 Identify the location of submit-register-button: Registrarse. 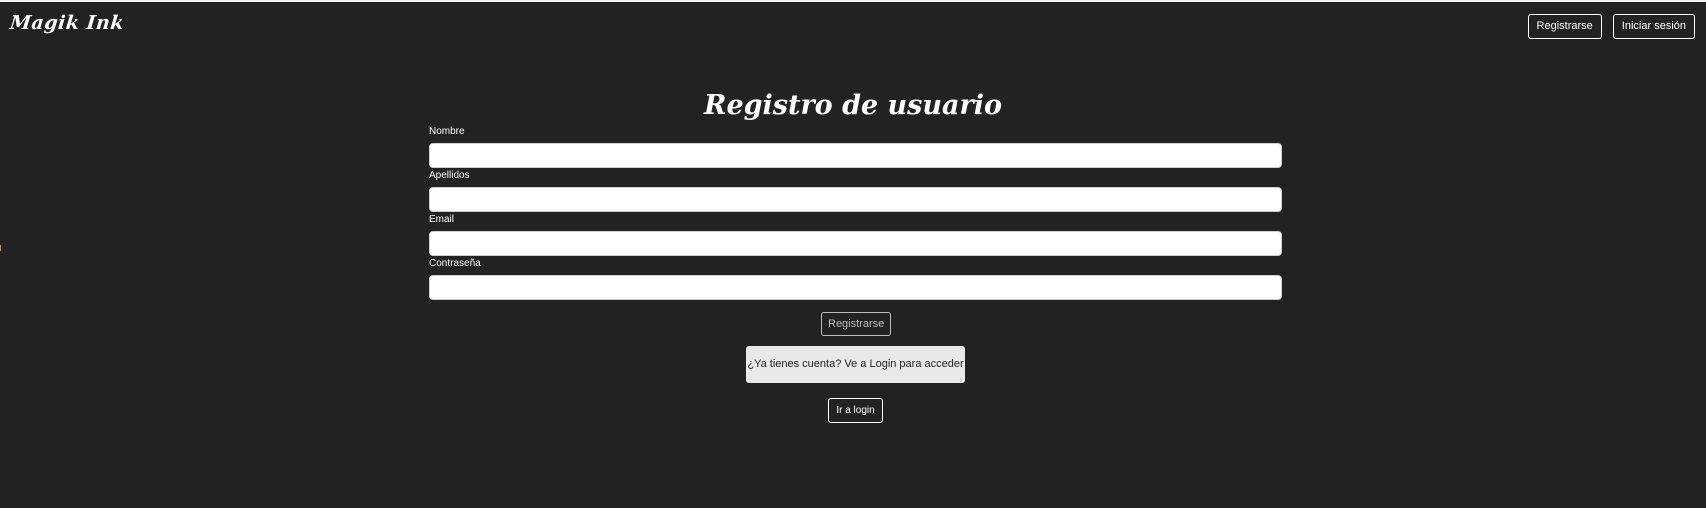
(856, 324).